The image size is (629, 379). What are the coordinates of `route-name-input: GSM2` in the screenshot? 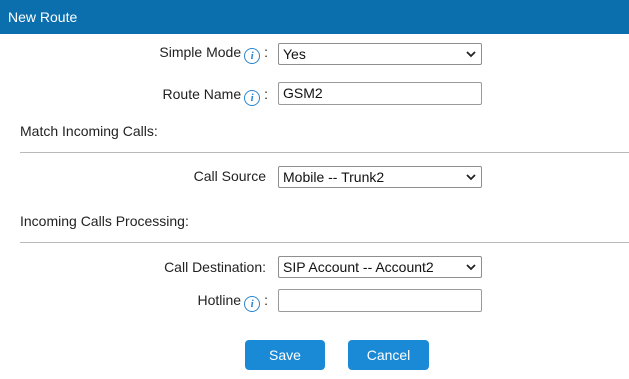 It's located at (380, 93).